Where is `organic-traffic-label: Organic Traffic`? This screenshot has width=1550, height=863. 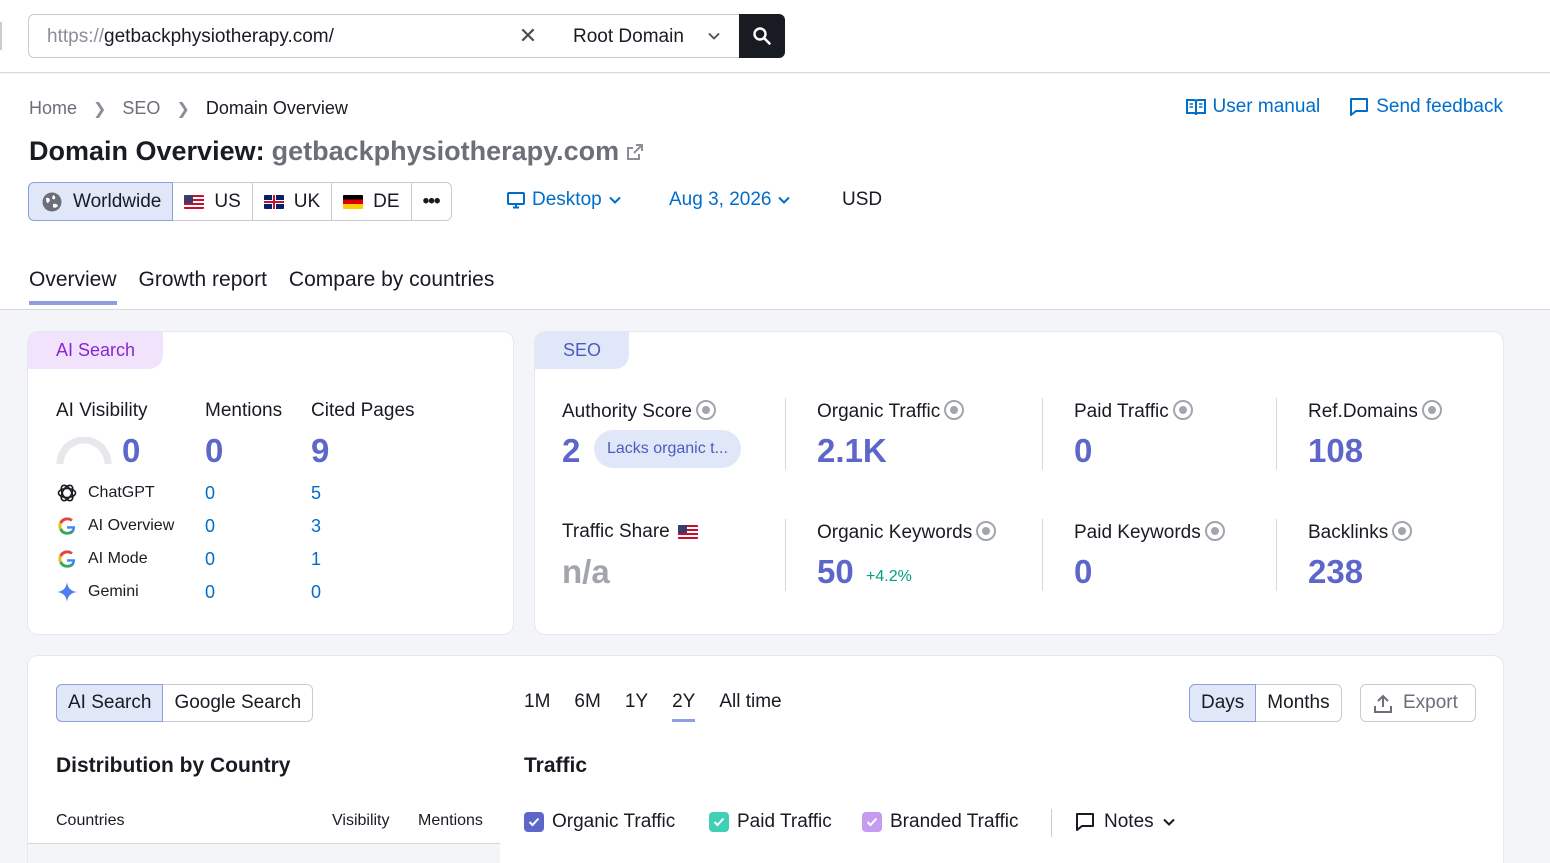
organic-traffic-label: Organic Traffic is located at coordinates (891, 411).